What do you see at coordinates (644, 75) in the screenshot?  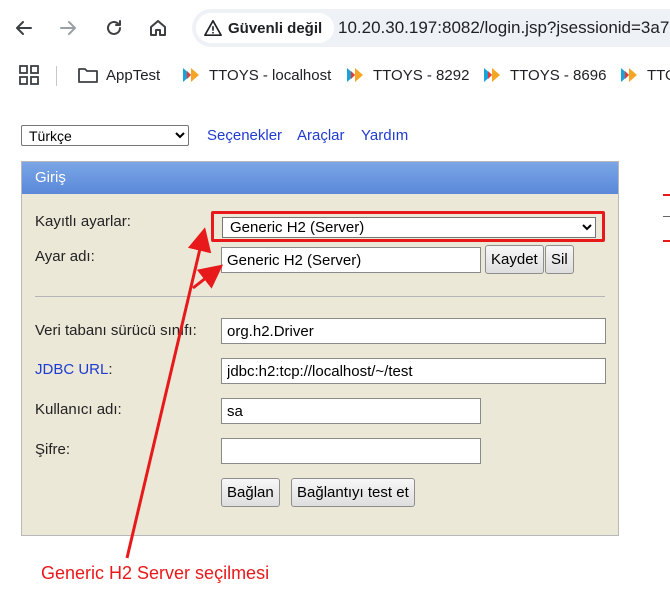 I see `bookmark-tto: TTO` at bounding box center [644, 75].